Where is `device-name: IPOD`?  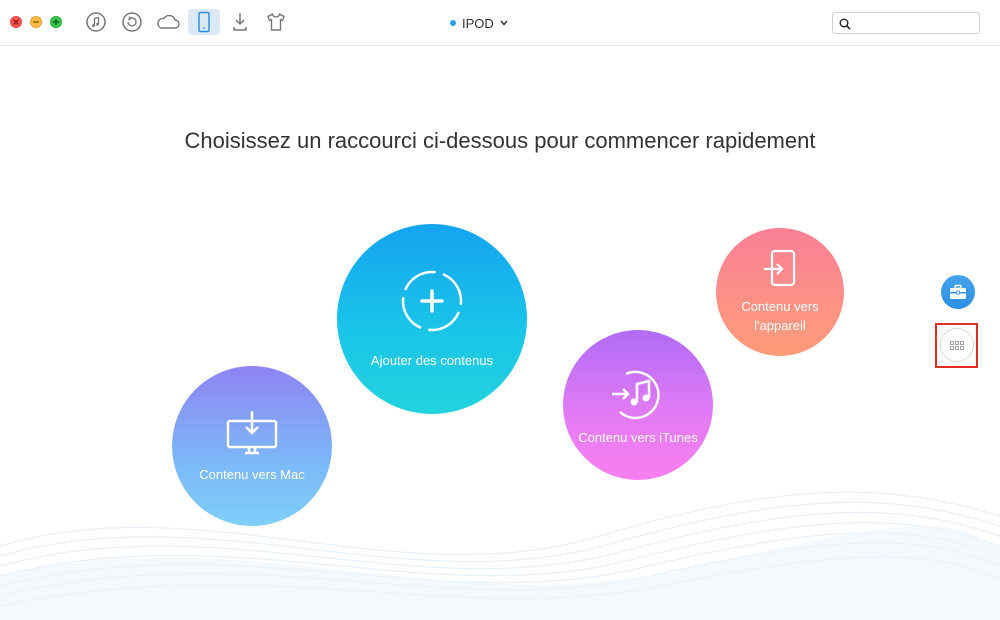
device-name: IPOD is located at coordinates (478, 23).